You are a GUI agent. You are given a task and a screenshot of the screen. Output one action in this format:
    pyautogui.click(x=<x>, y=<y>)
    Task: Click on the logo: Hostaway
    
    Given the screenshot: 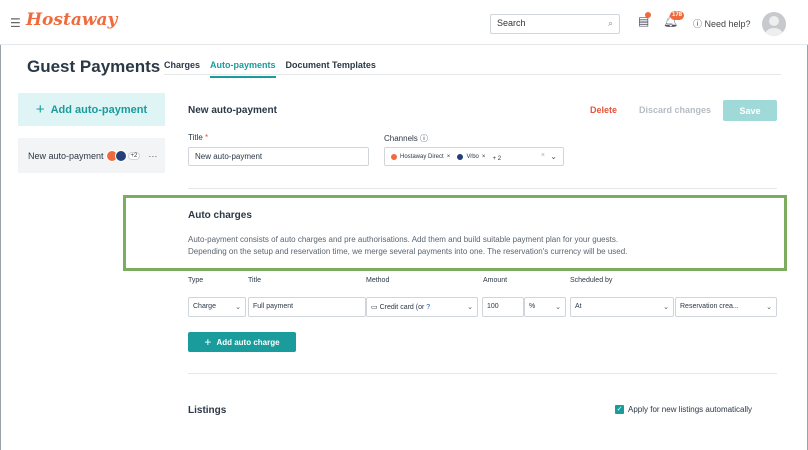 What is the action you would take?
    pyautogui.click(x=71, y=20)
    